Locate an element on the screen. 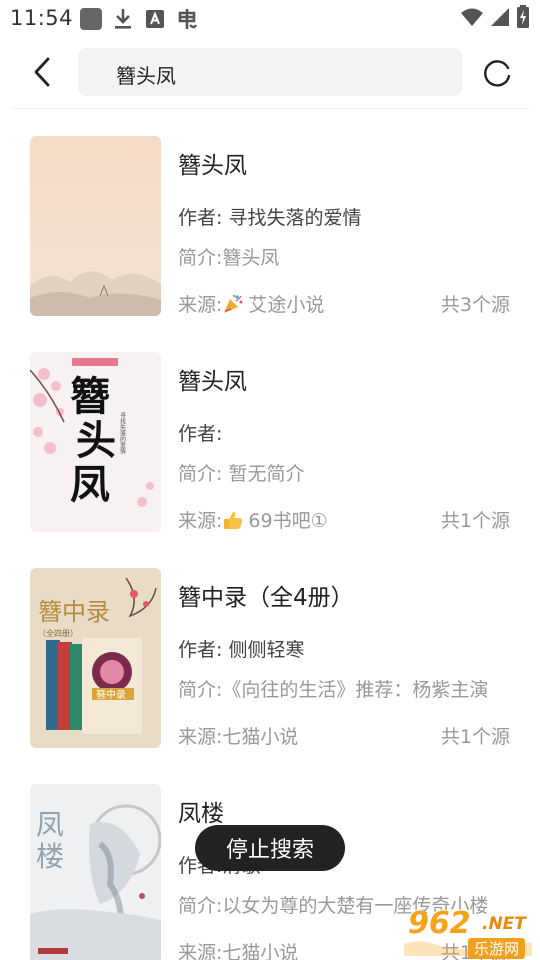 The width and height of the screenshot is (540, 960). source-name: 69书吧① is located at coordinates (288, 521).